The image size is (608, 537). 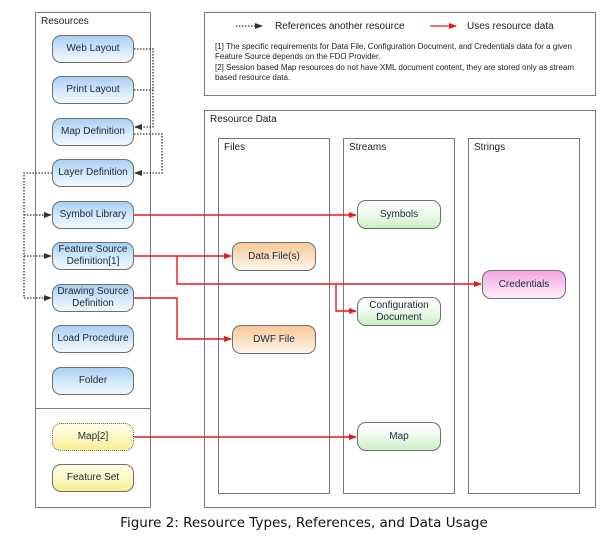 I want to click on strings-title: Strings, so click(x=490, y=147).